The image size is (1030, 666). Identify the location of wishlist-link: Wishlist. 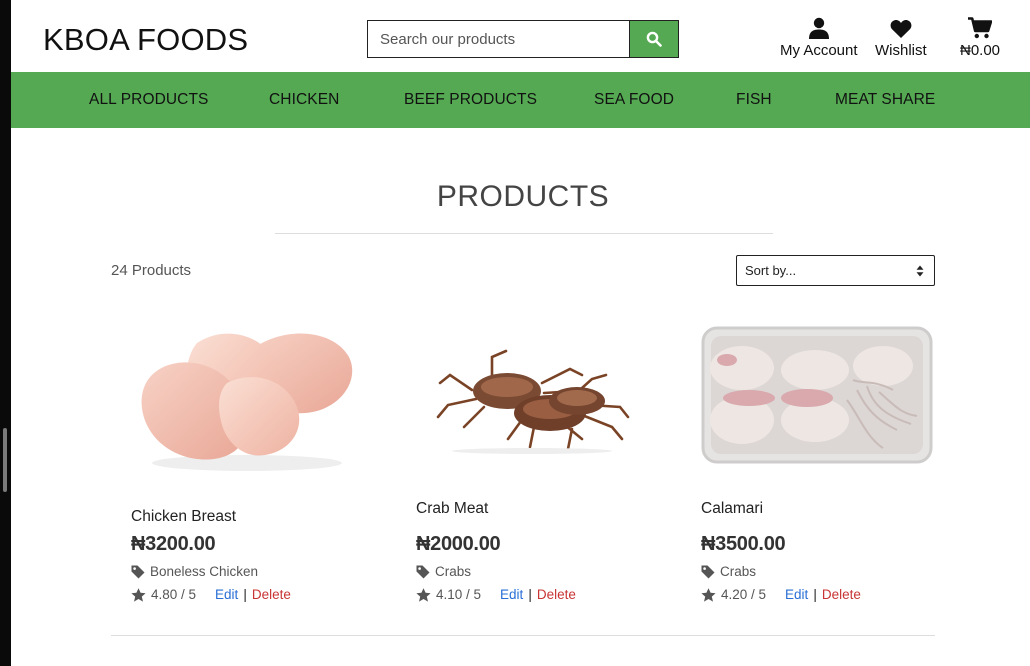
(901, 37).